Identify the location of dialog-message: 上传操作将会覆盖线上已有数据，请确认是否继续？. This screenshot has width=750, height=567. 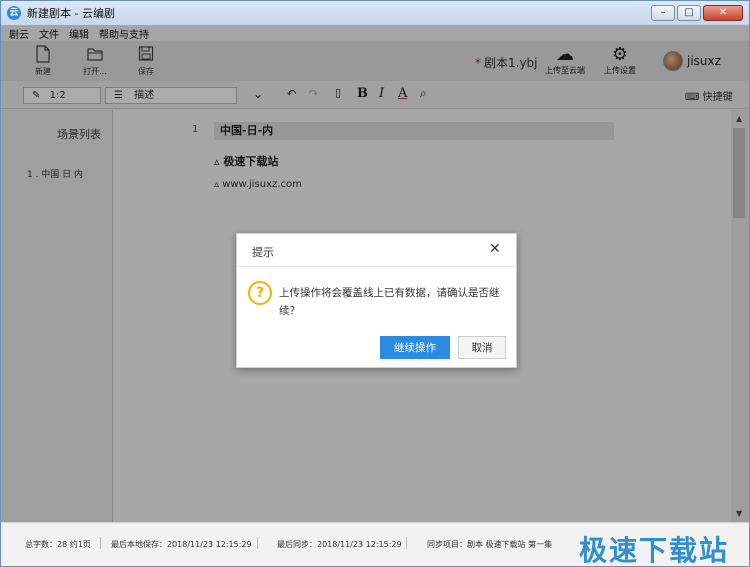
(389, 302).